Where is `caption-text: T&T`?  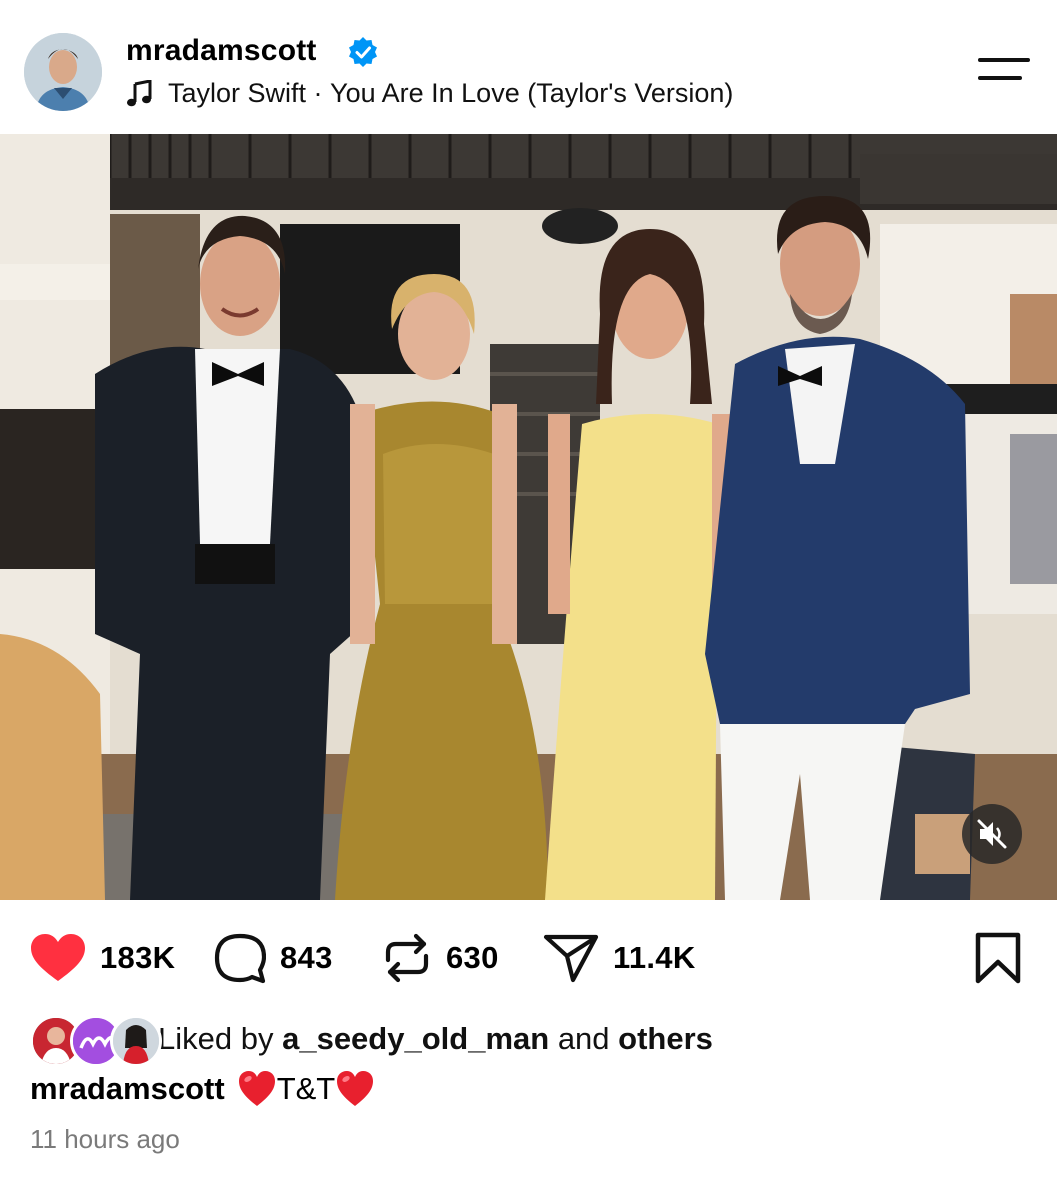 caption-text: T&T is located at coordinates (306, 1088).